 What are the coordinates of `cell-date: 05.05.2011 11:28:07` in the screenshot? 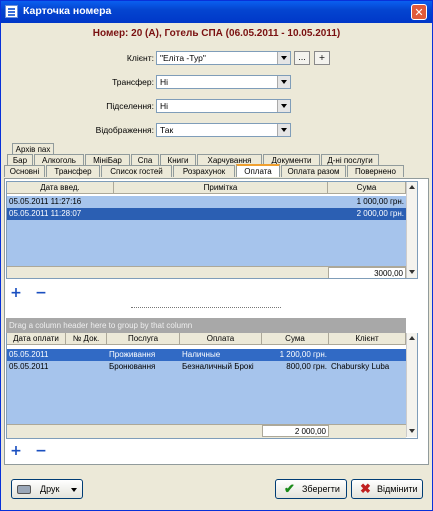 It's located at (45, 213).